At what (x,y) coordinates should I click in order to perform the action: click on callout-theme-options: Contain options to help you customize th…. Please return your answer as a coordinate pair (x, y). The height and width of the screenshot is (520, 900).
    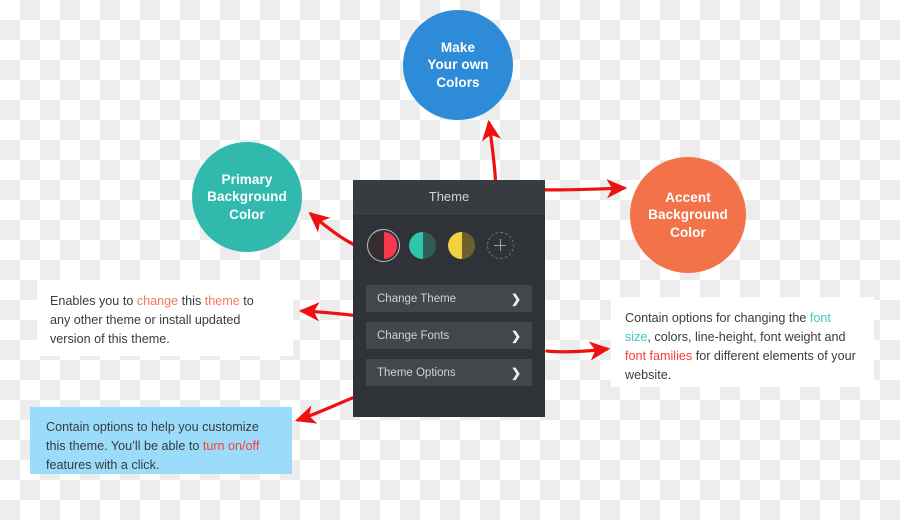
    Looking at the image, I should click on (161, 440).